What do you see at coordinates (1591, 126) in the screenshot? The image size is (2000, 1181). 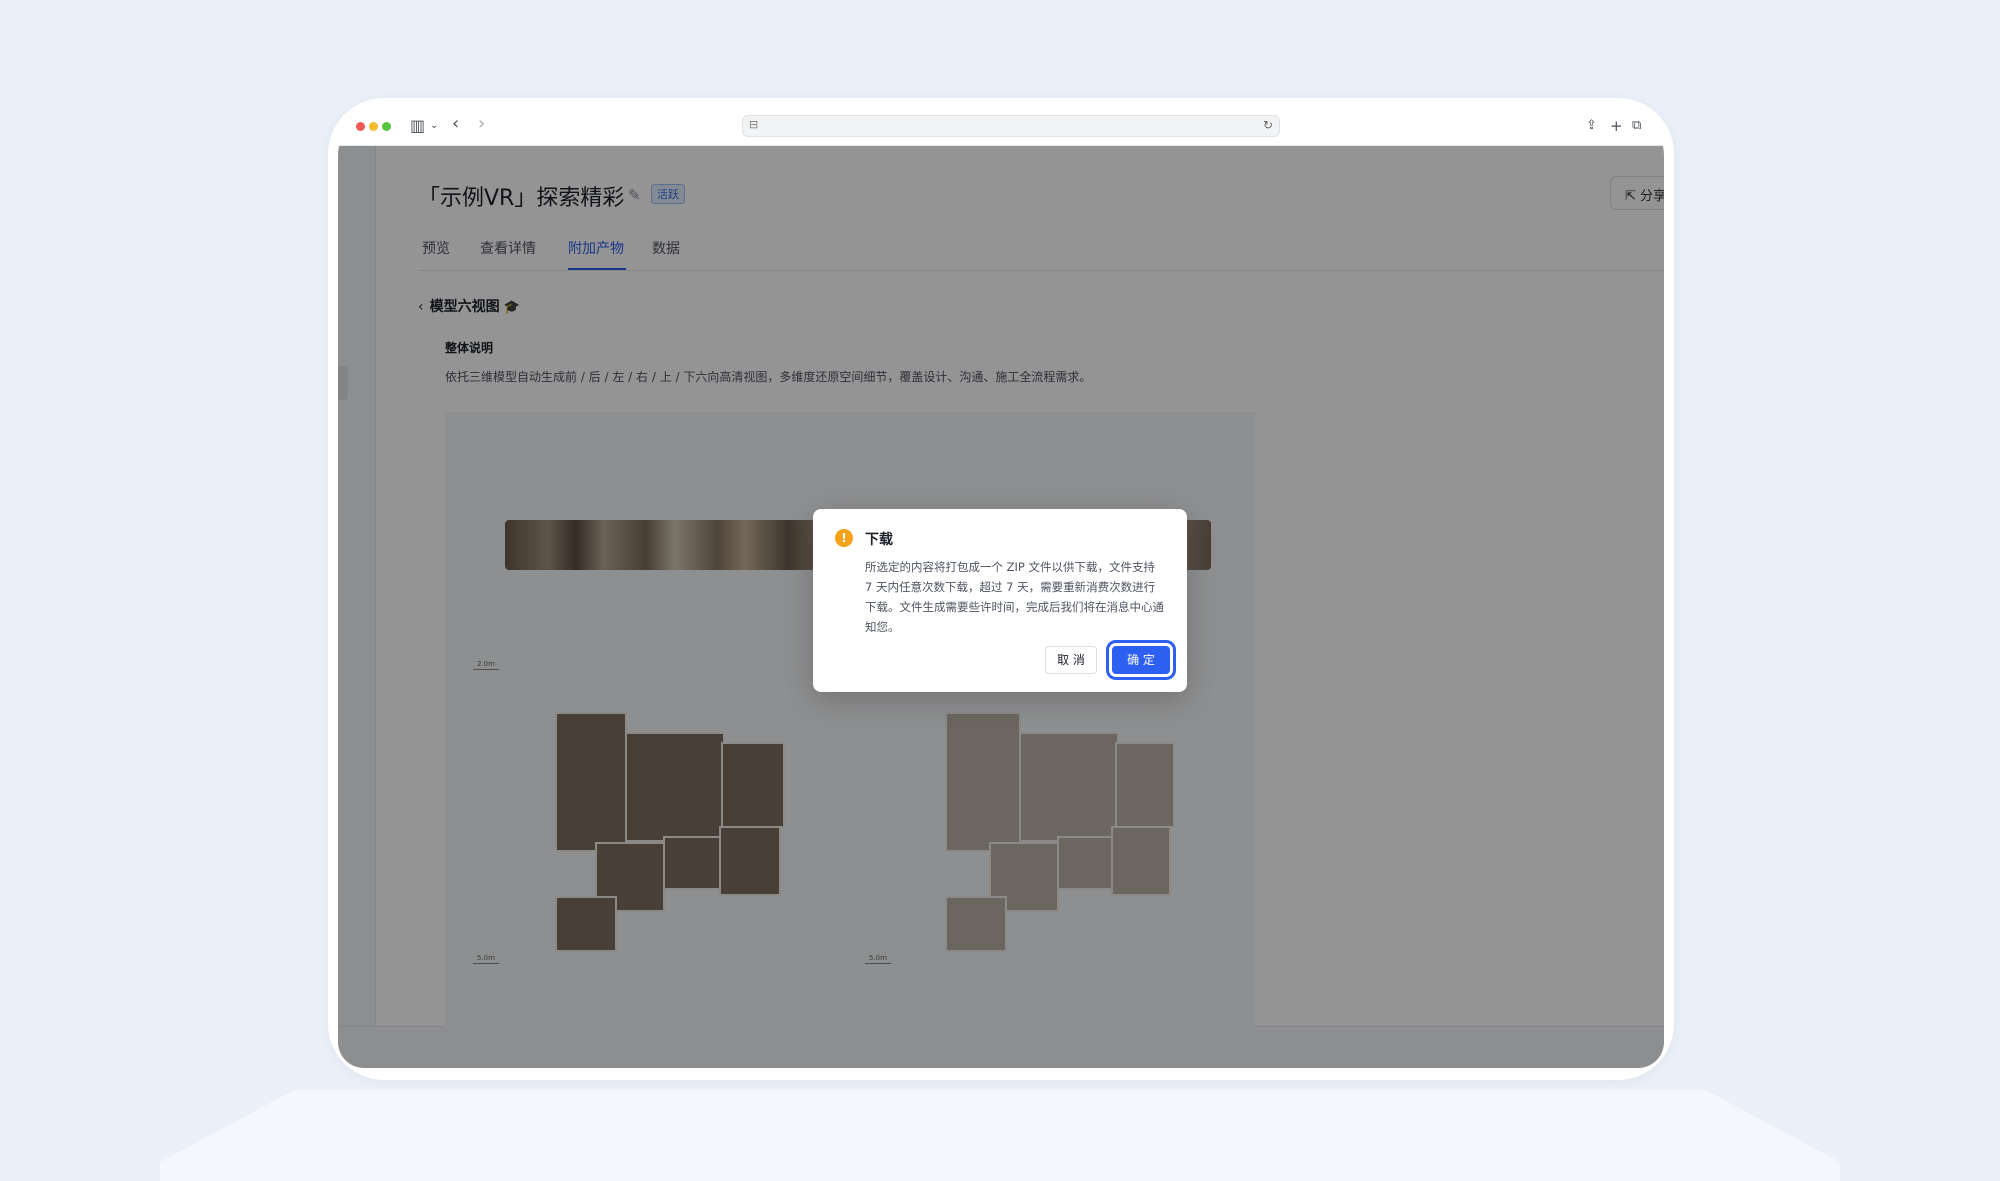 I see `share-icon: ⇪` at bounding box center [1591, 126].